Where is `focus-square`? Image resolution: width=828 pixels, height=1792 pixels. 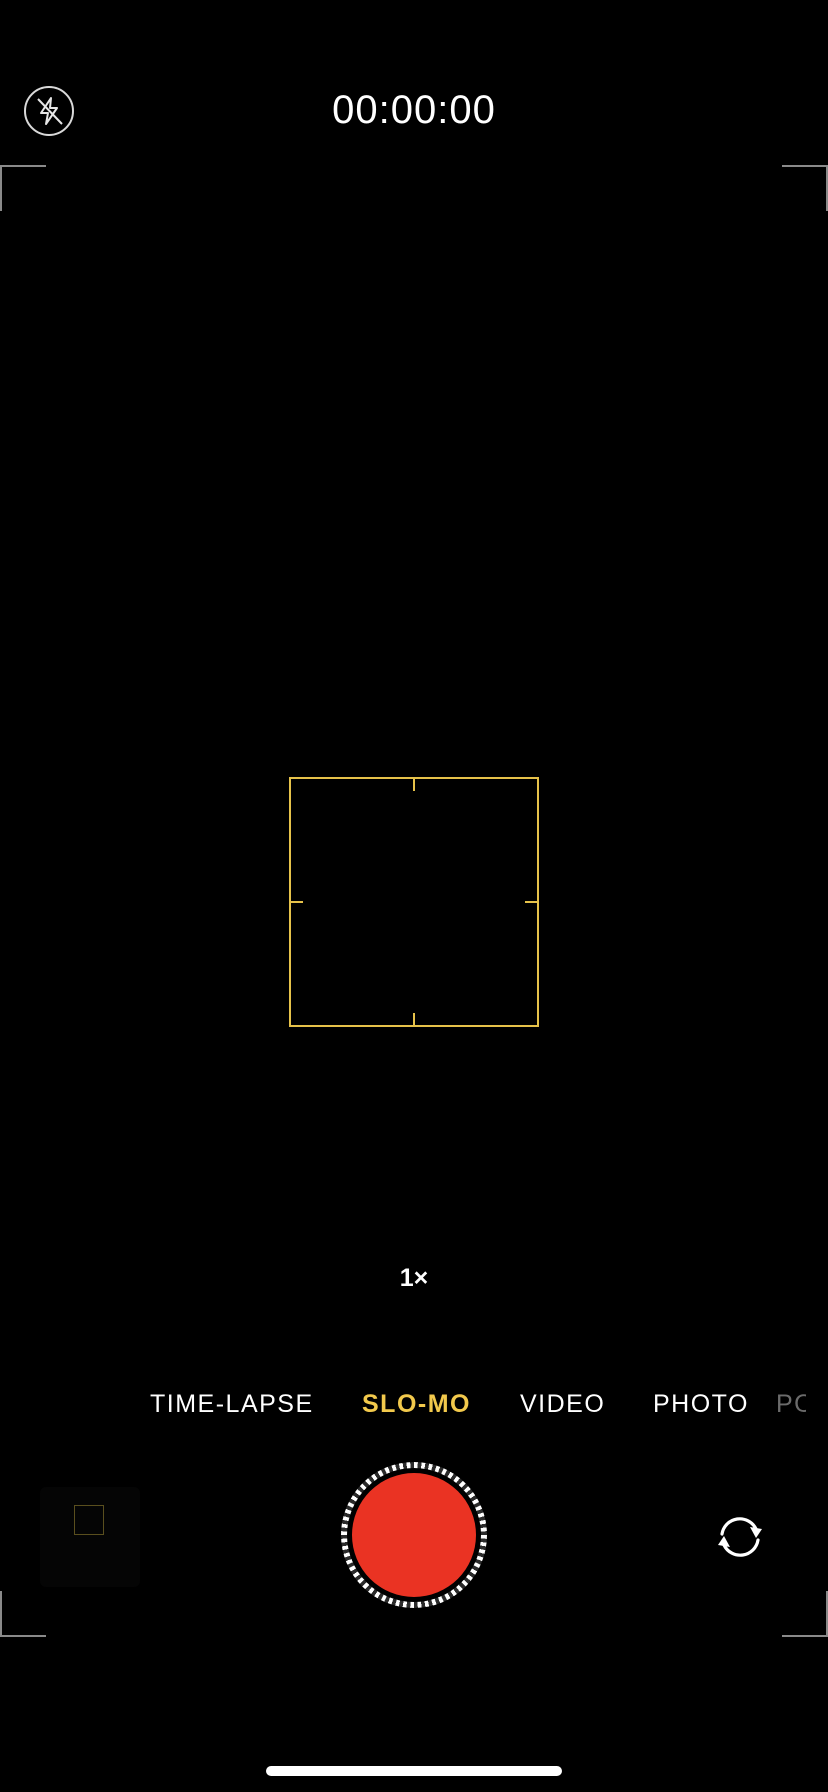
focus-square is located at coordinates (414, 902).